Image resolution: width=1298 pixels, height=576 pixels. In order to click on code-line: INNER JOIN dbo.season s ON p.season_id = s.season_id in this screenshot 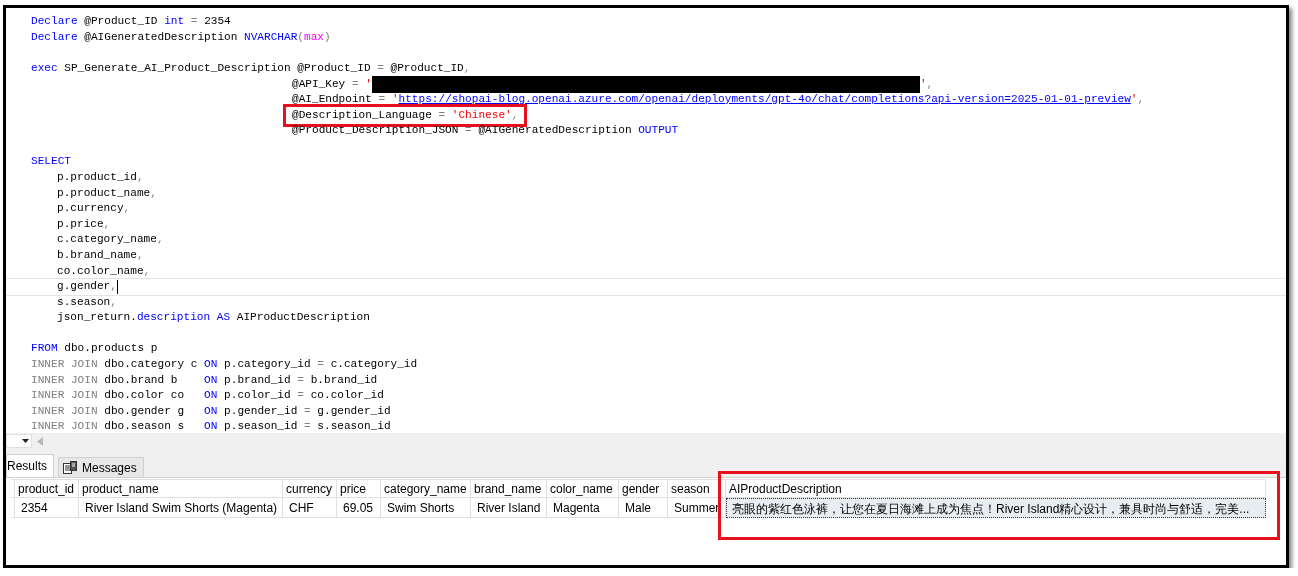, I will do `click(211, 426)`.